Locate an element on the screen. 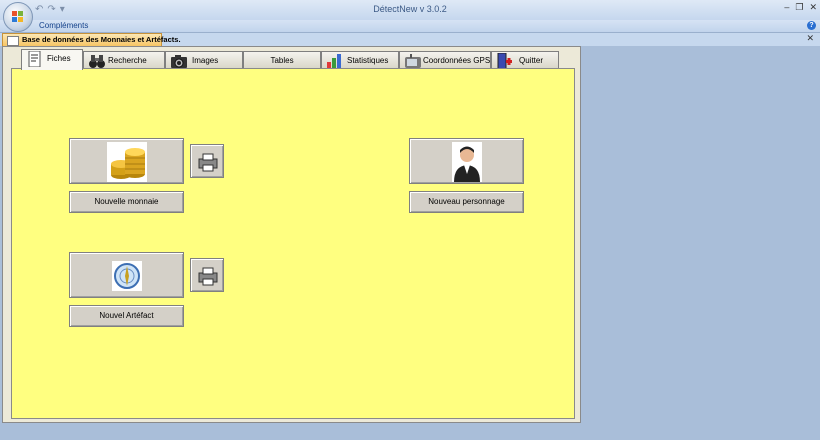 The width and height of the screenshot is (820, 440). new-artifact-label: Nouvel Artéfact is located at coordinates (126, 315).